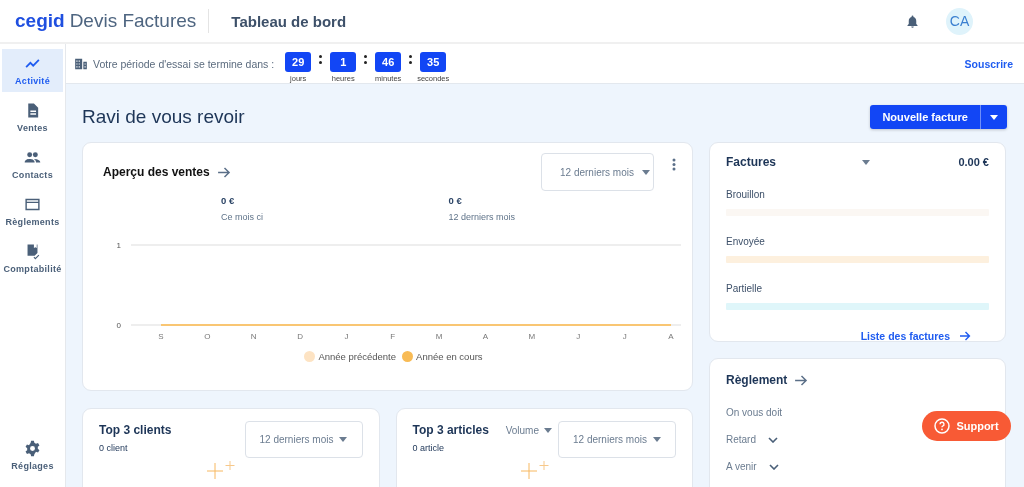  I want to click on product-name: Devis Factures, so click(133, 21).